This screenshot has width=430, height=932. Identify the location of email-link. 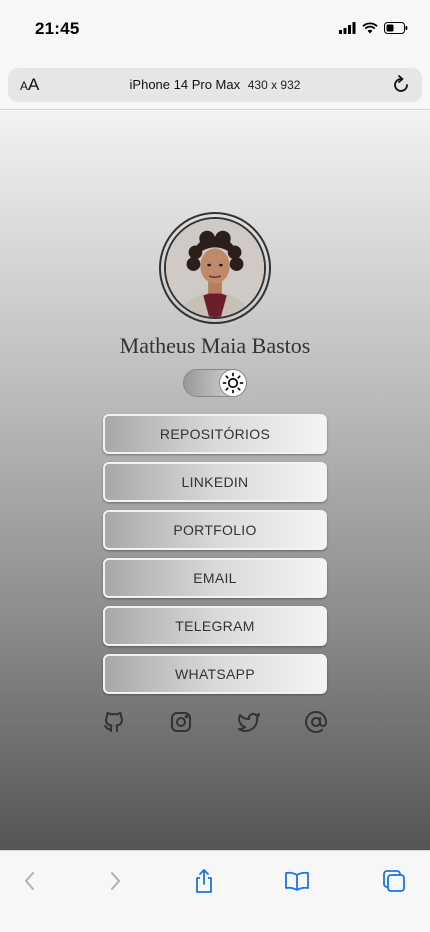
(316, 722).